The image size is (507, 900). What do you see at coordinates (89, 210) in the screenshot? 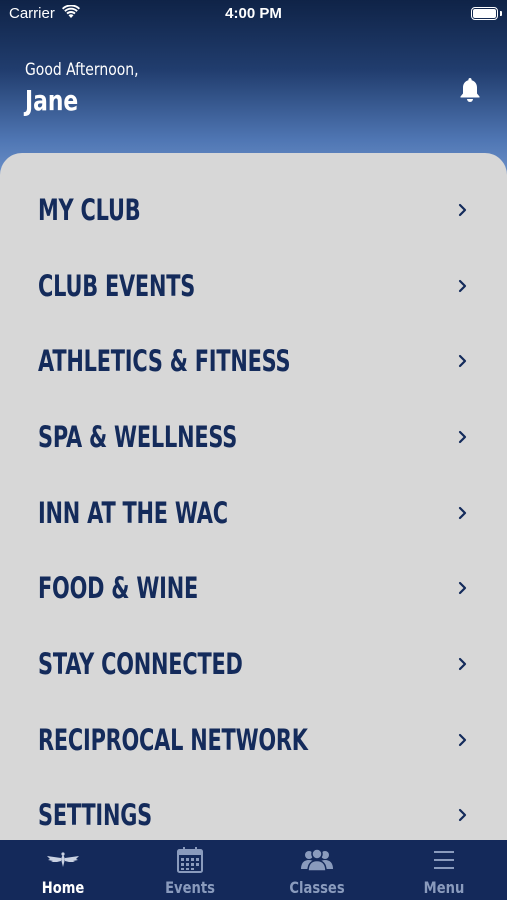
I see `menu-item-label: MY CLUB` at bounding box center [89, 210].